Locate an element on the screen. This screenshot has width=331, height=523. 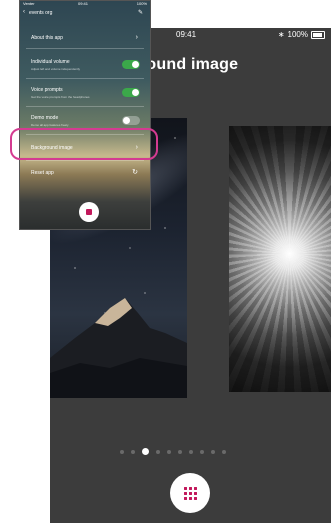
individual-volume-label: Individual volume is located at coordinates (50, 62).